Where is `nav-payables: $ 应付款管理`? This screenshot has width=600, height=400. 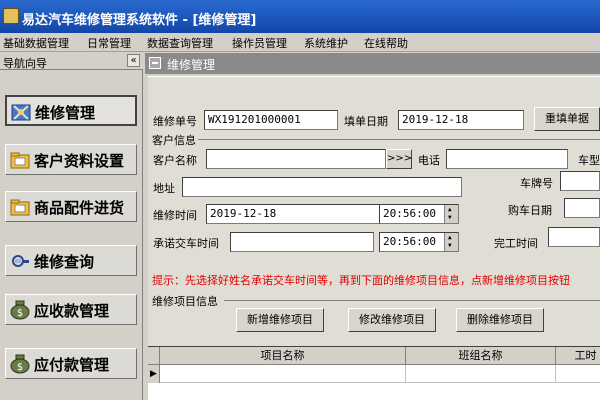
nav-payables: $ 应付款管理 is located at coordinates (71, 363).